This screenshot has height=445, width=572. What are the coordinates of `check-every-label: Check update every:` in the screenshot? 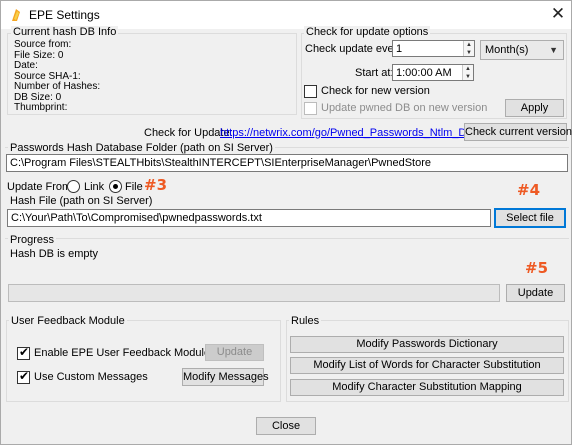 It's located at (355, 49).